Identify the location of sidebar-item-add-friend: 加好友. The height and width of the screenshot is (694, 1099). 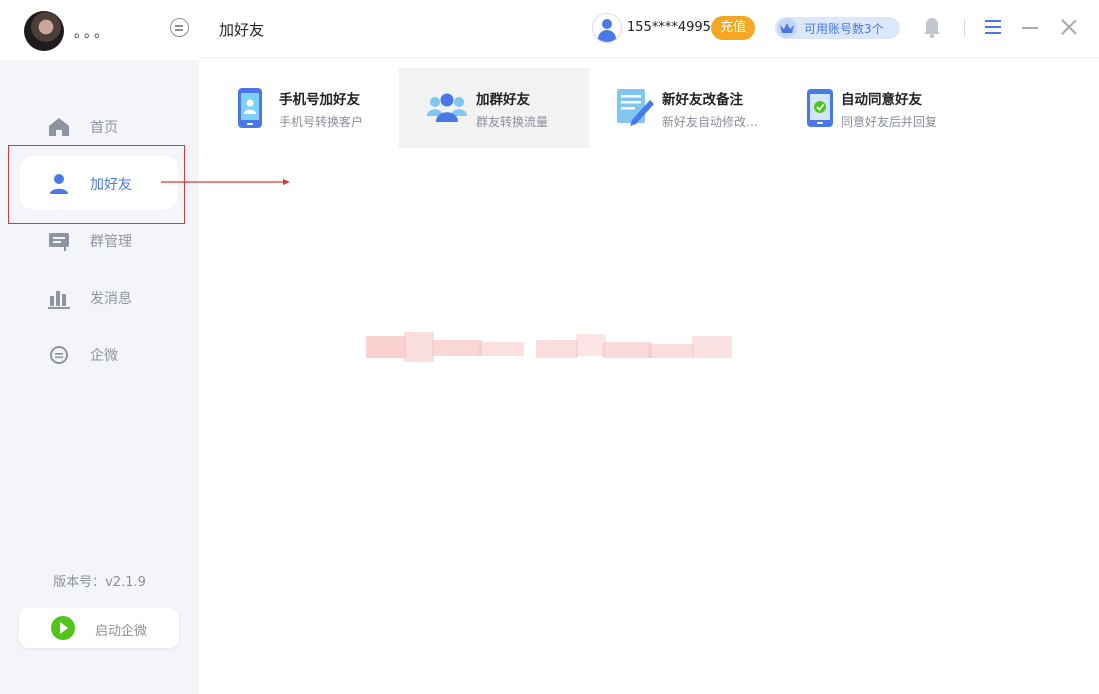
(99, 183).